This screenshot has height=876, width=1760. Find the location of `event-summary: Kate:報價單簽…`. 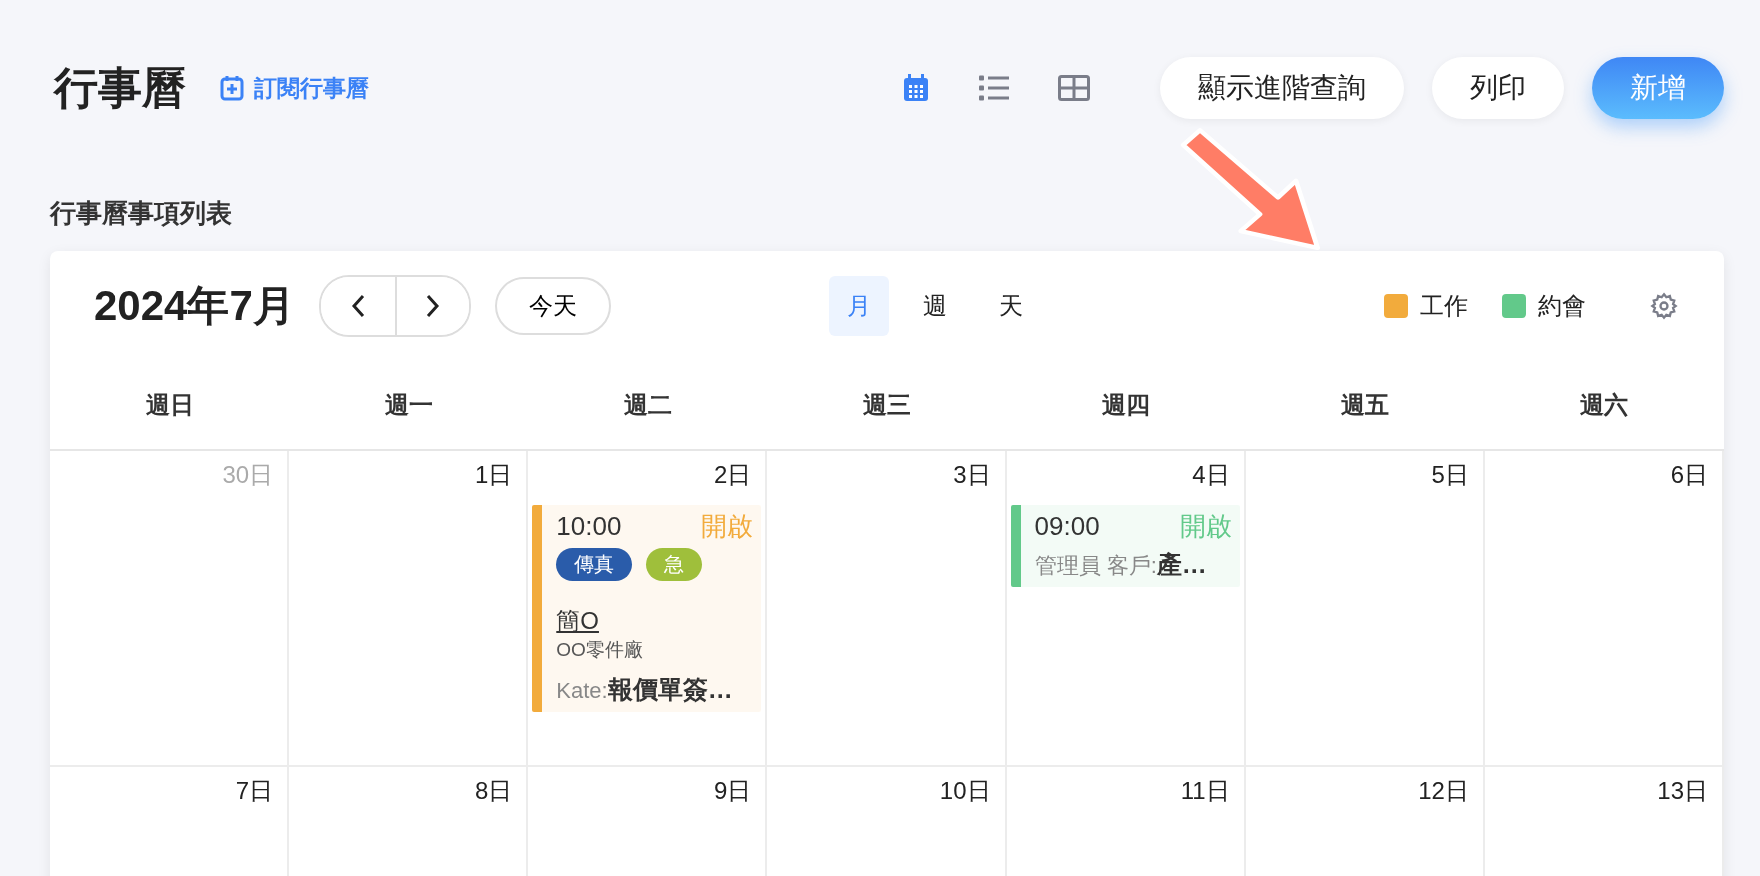

event-summary: Kate:報價單簽… is located at coordinates (645, 689).